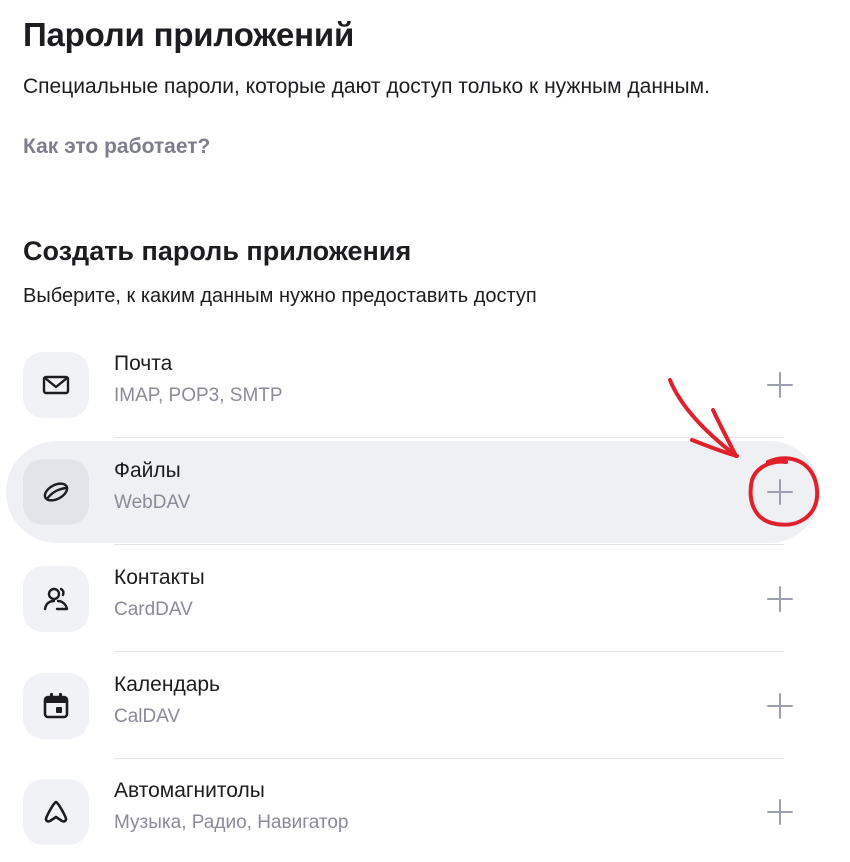 The height and width of the screenshot is (862, 850). I want to click on access-item-contacts: Контакты CardDAV, so click(413, 599).